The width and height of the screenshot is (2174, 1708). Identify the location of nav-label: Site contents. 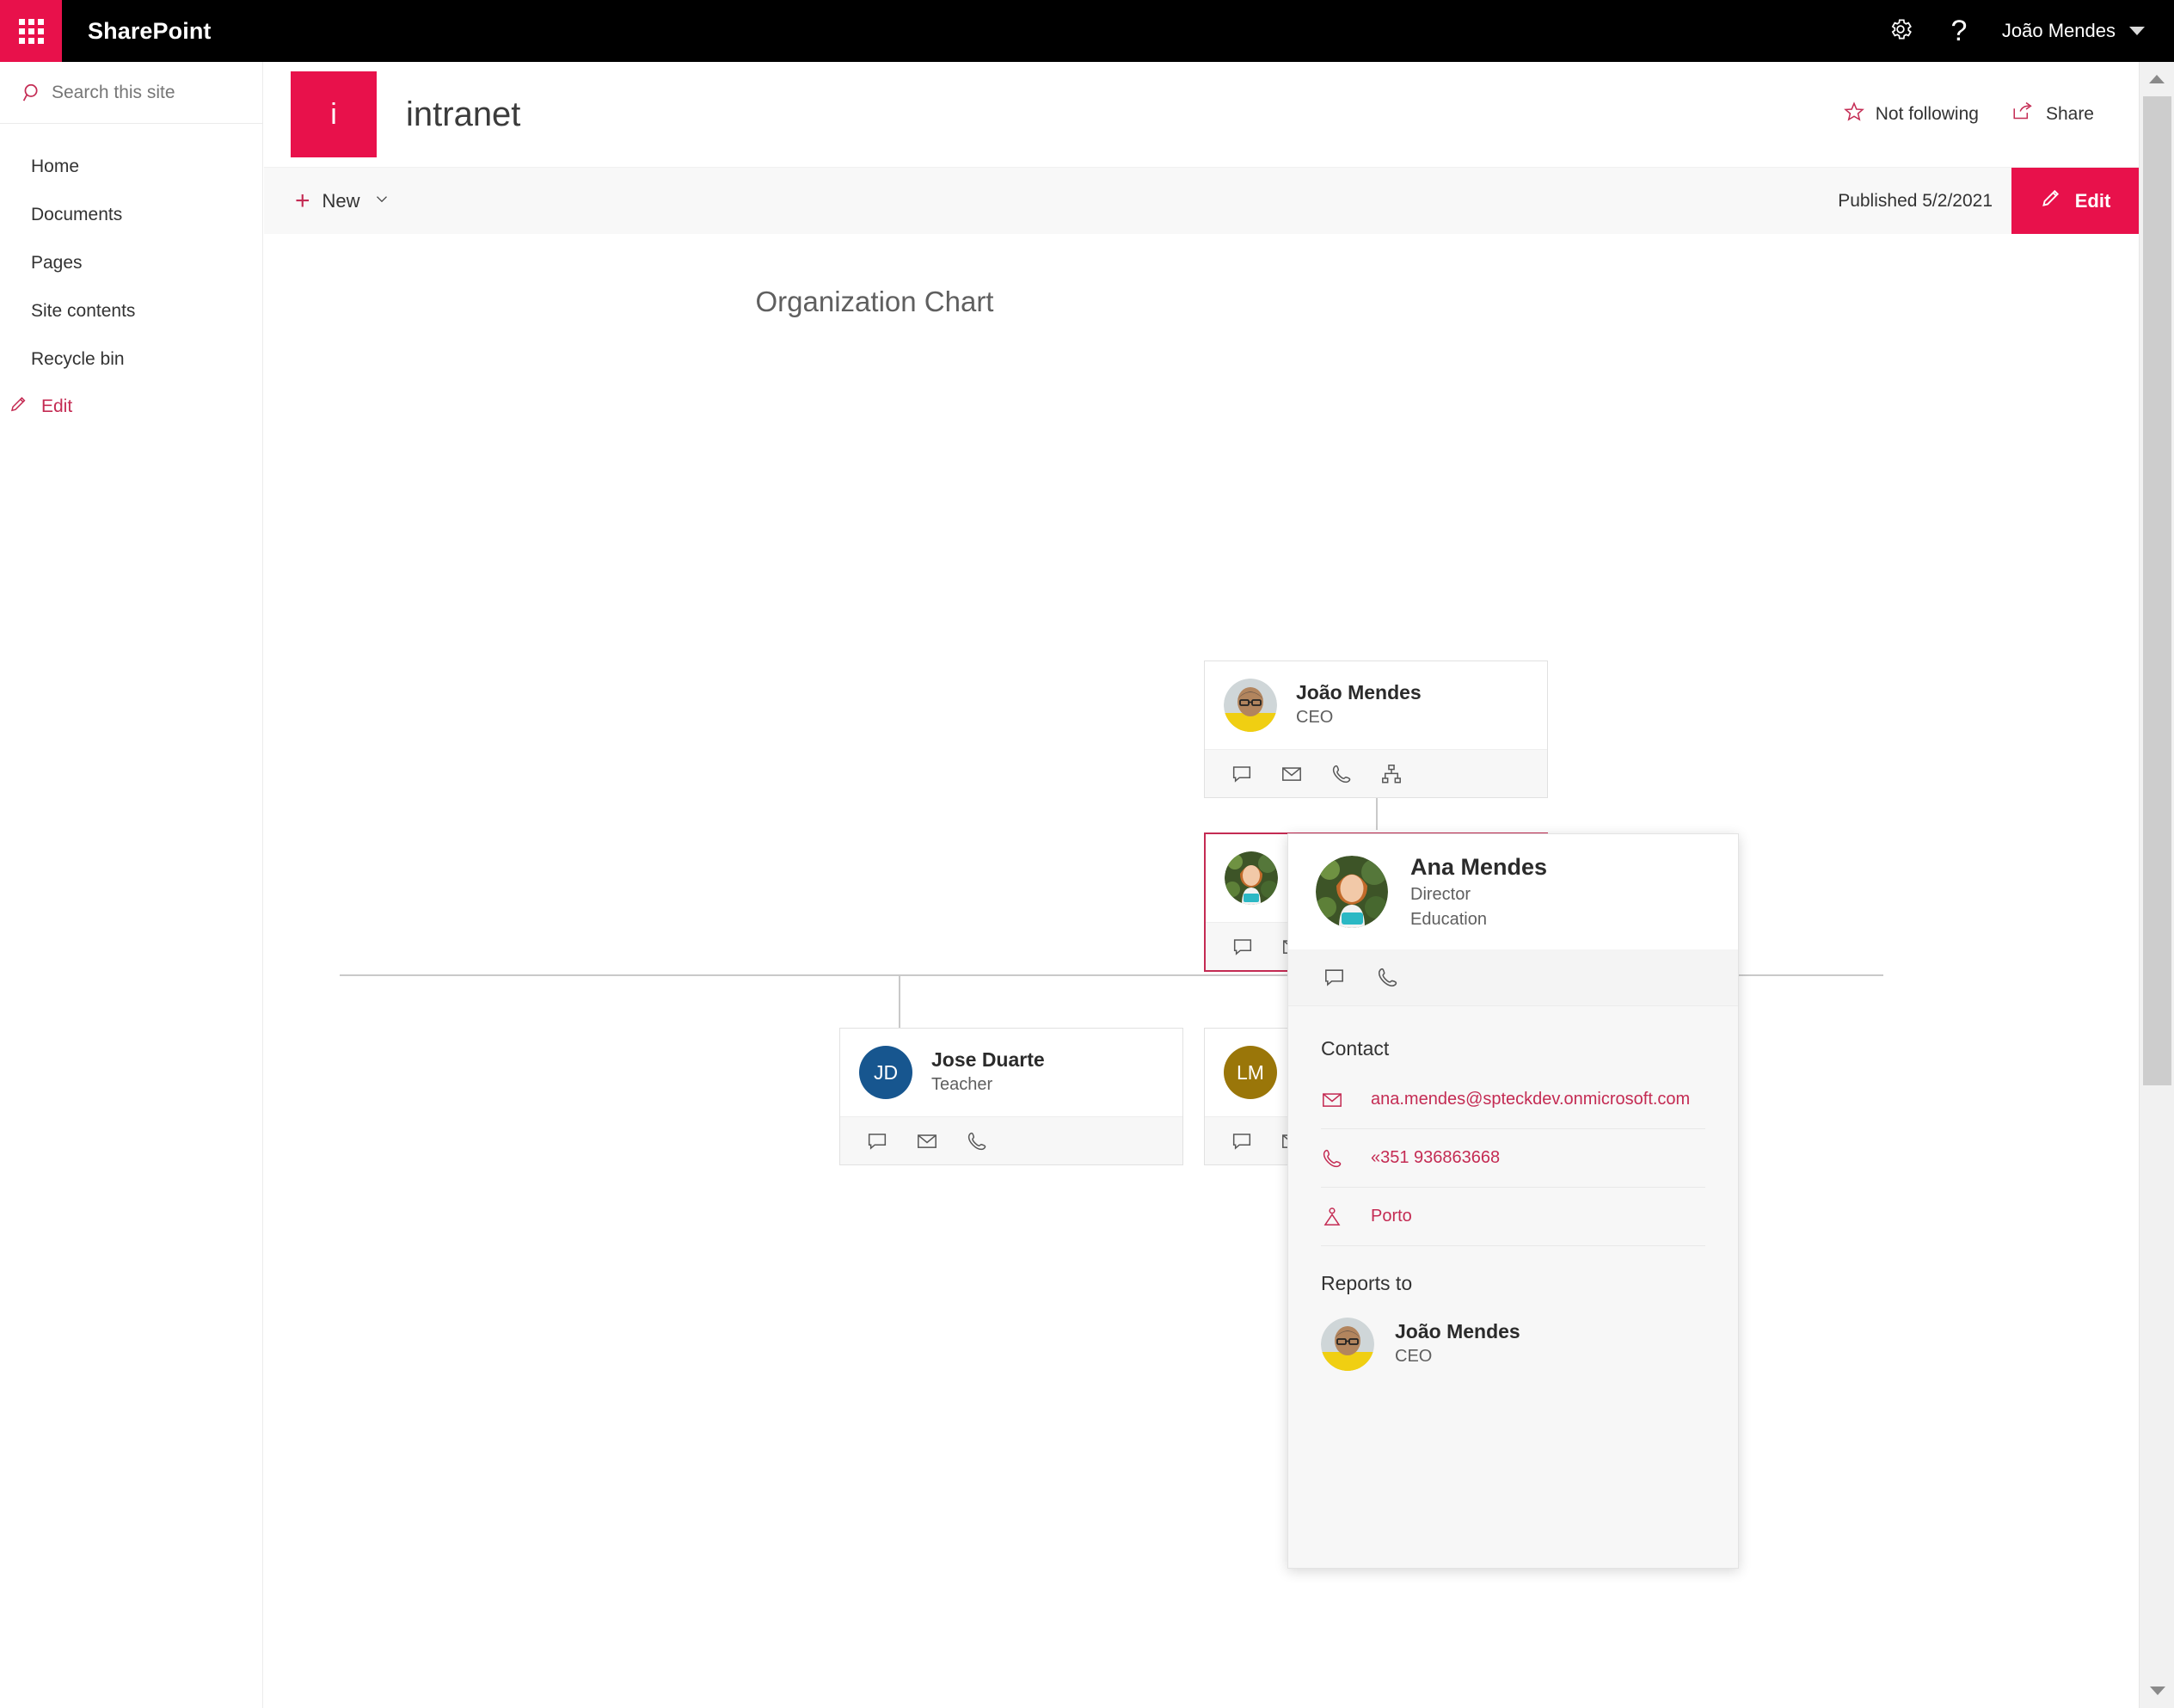
(84, 311).